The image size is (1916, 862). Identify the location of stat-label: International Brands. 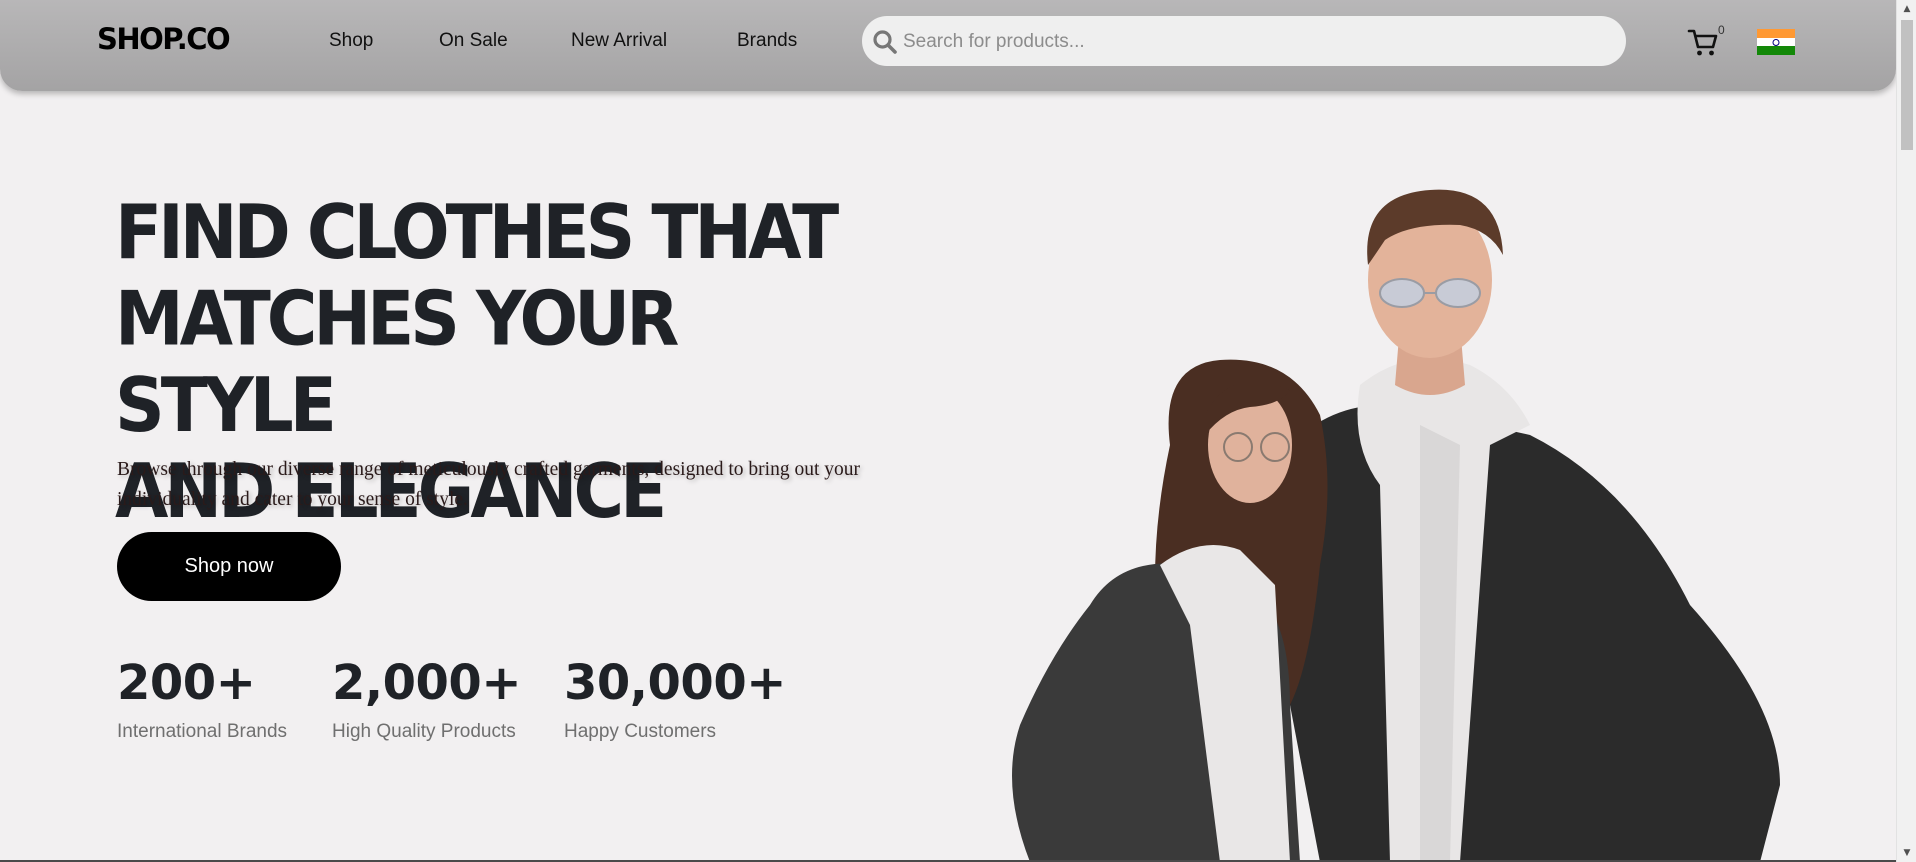
(202, 731).